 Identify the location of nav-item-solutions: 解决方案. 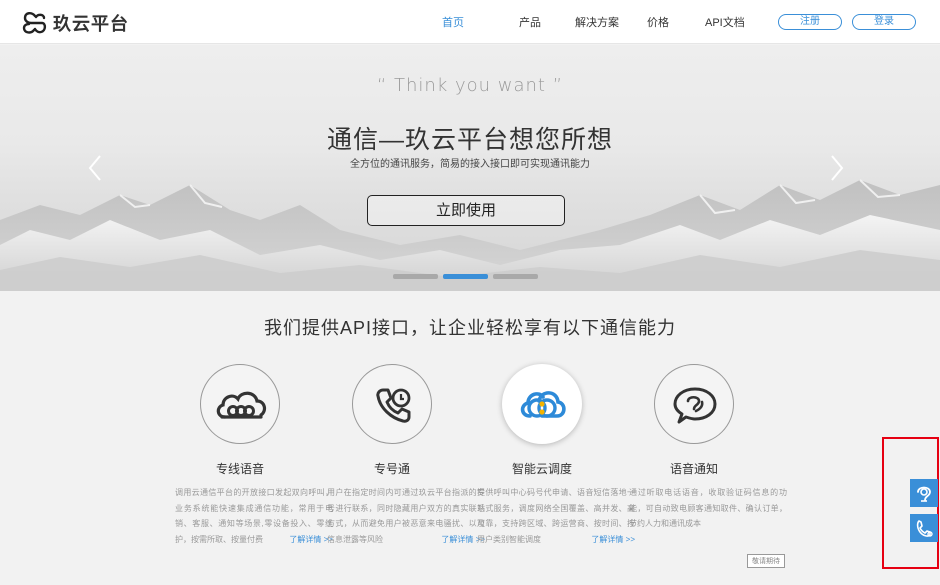
(611, 22).